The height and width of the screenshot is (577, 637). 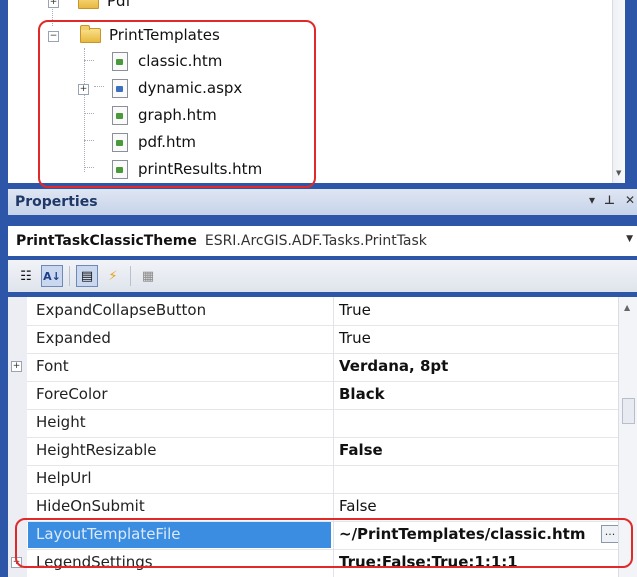 I want to click on tree-item-label: graph.htm, so click(x=177, y=115).